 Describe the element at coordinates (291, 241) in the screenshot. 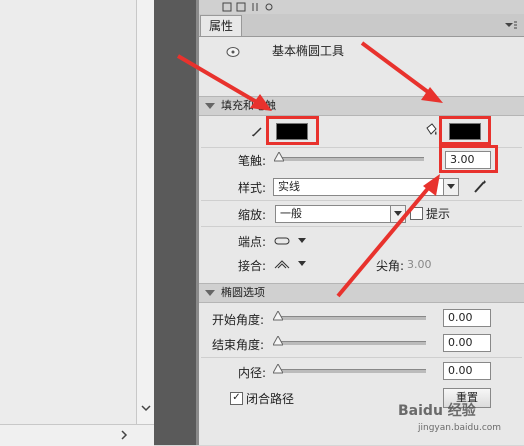

I see `cap-select` at that location.